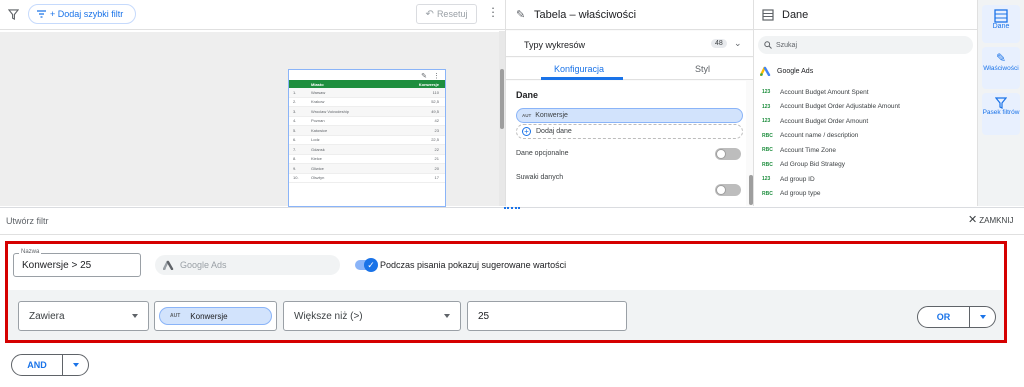  What do you see at coordinates (579, 69) in the screenshot?
I see `tab-configuration: Konfiguracja` at bounding box center [579, 69].